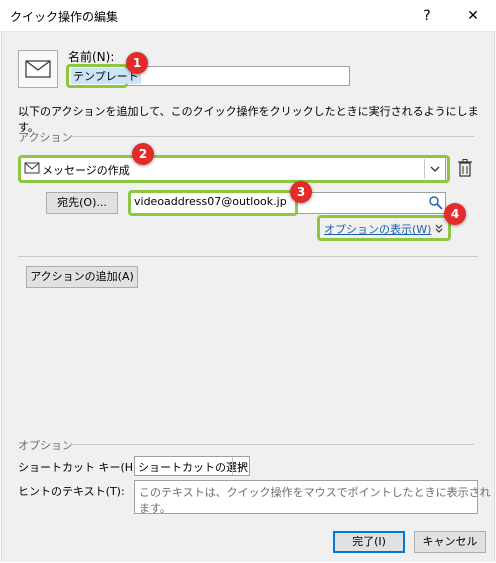 The height and width of the screenshot is (563, 496). I want to click on trash-icon, so click(465, 168).